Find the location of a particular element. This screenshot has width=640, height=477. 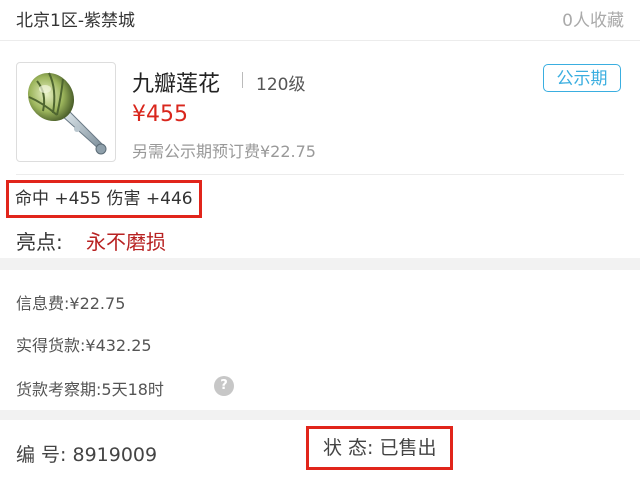

public-period-badge: 公示期 is located at coordinates (582, 78).